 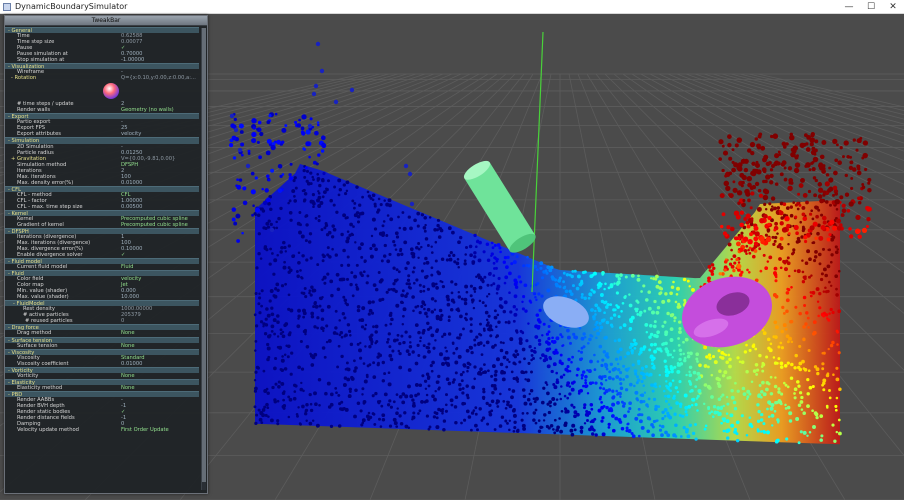 What do you see at coordinates (111, 91) in the screenshot?
I see `rotation-ball-icon` at bounding box center [111, 91].